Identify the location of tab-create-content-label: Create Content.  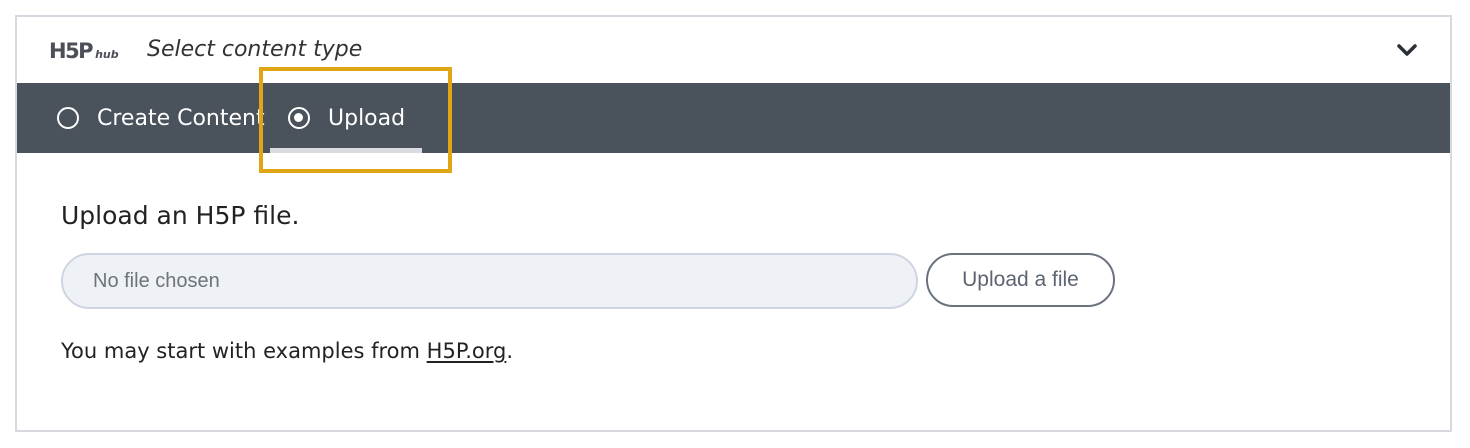
(181, 118).